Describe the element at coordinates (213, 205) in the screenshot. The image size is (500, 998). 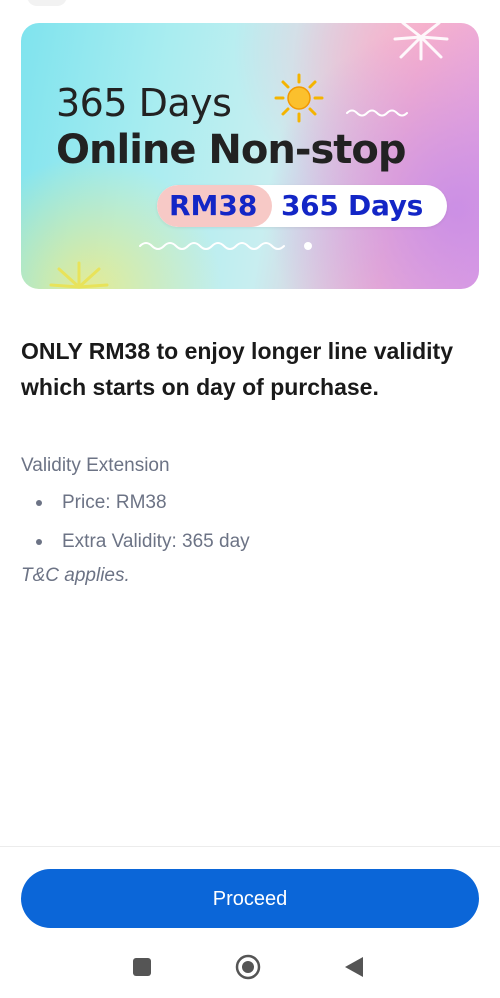
I see `price-badge-price: RM38` at that location.